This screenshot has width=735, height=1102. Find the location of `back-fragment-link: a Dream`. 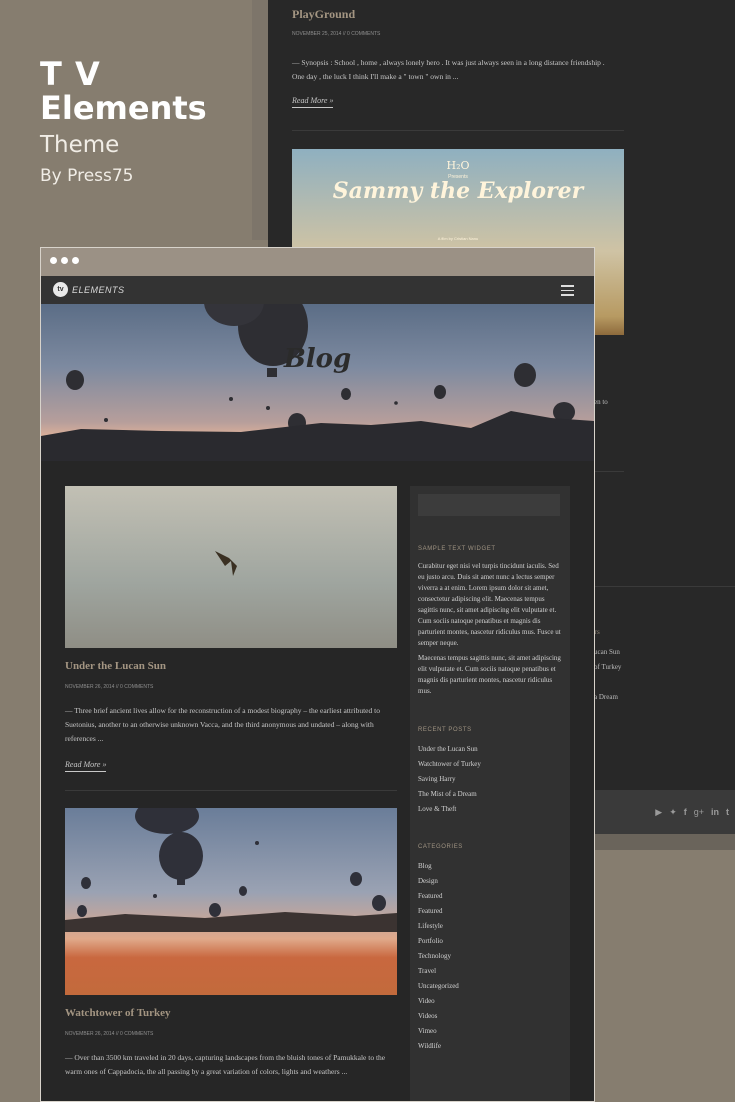

back-fragment-link: a Dream is located at coordinates (606, 697).